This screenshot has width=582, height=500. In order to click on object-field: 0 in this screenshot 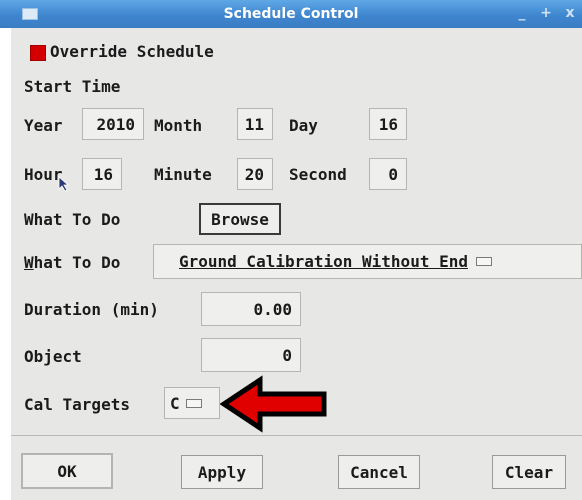, I will do `click(251, 355)`.